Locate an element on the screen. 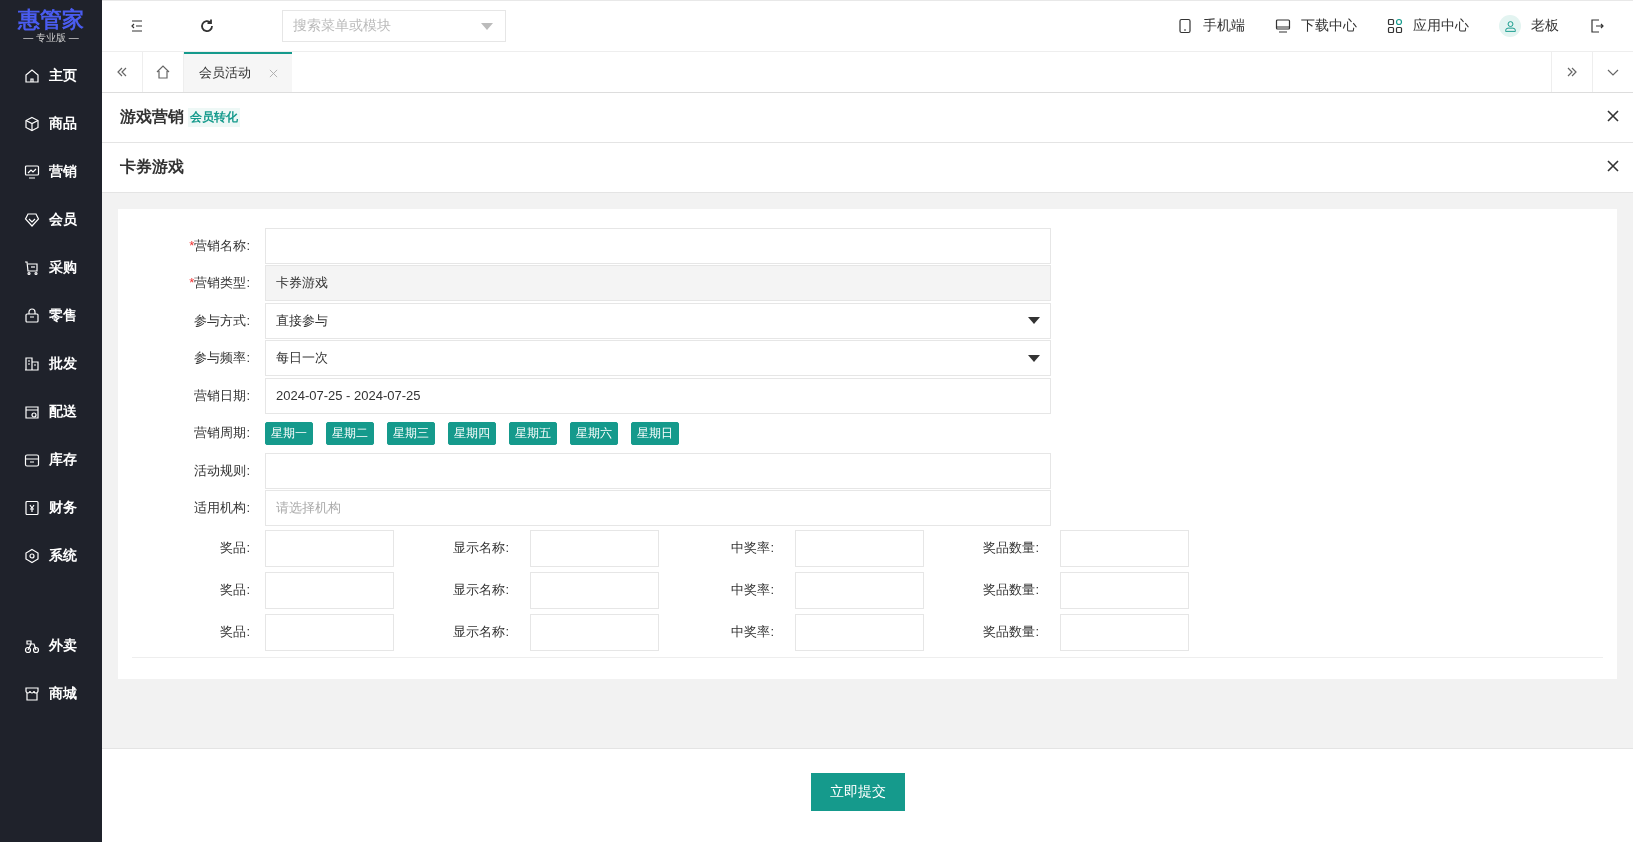  sidebar-item: 零售 is located at coordinates (51, 316).